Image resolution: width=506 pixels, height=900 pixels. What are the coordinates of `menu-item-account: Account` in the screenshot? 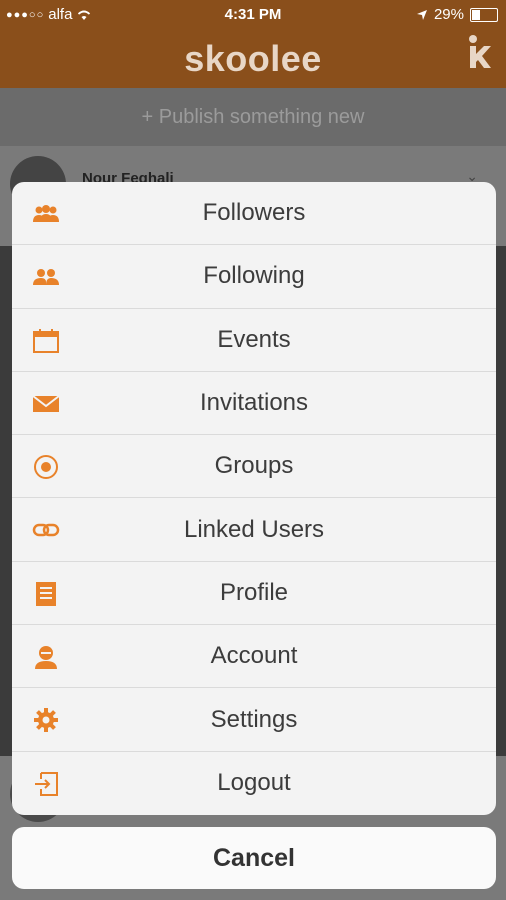 It's located at (254, 657).